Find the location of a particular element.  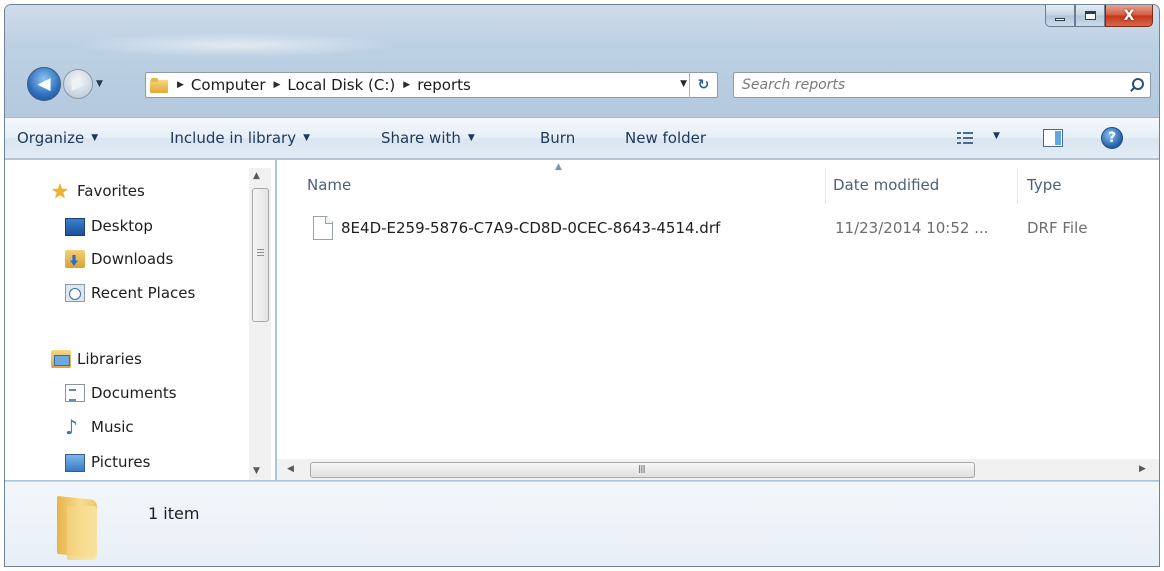

burn-button: Burn is located at coordinates (557, 138).